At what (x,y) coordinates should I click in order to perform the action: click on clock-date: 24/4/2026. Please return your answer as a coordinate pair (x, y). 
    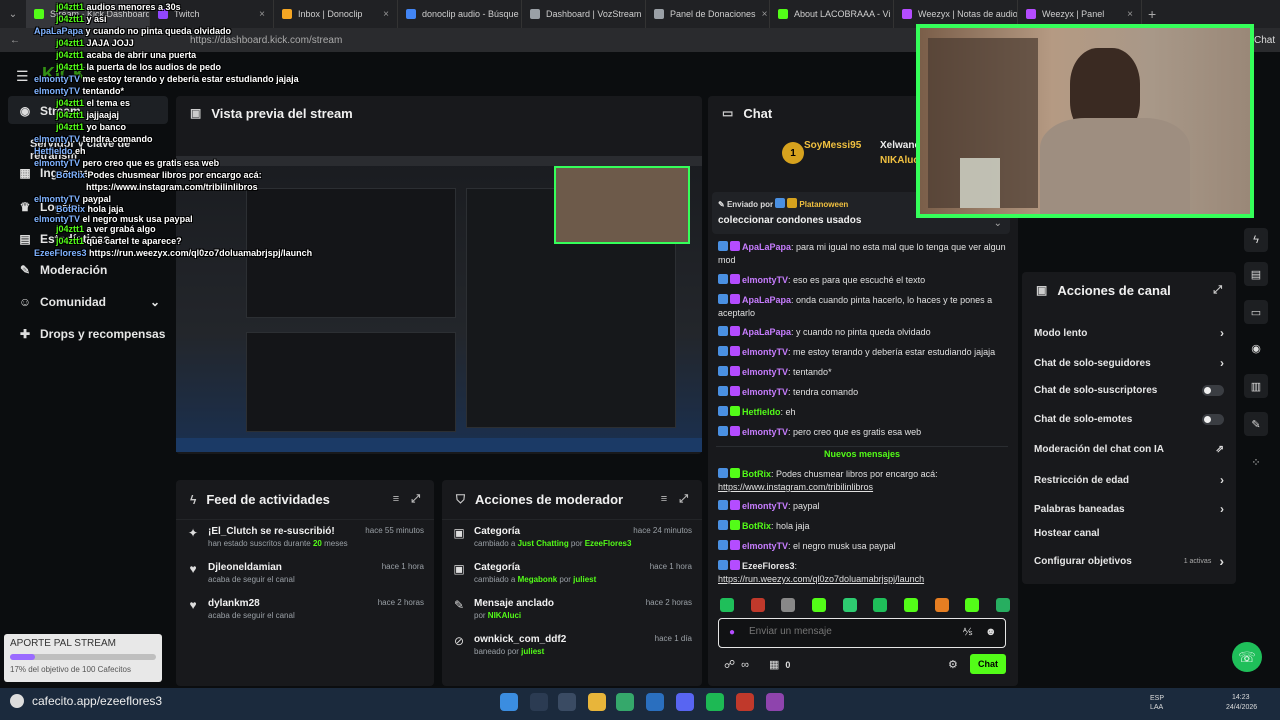
    Looking at the image, I should click on (1241, 707).